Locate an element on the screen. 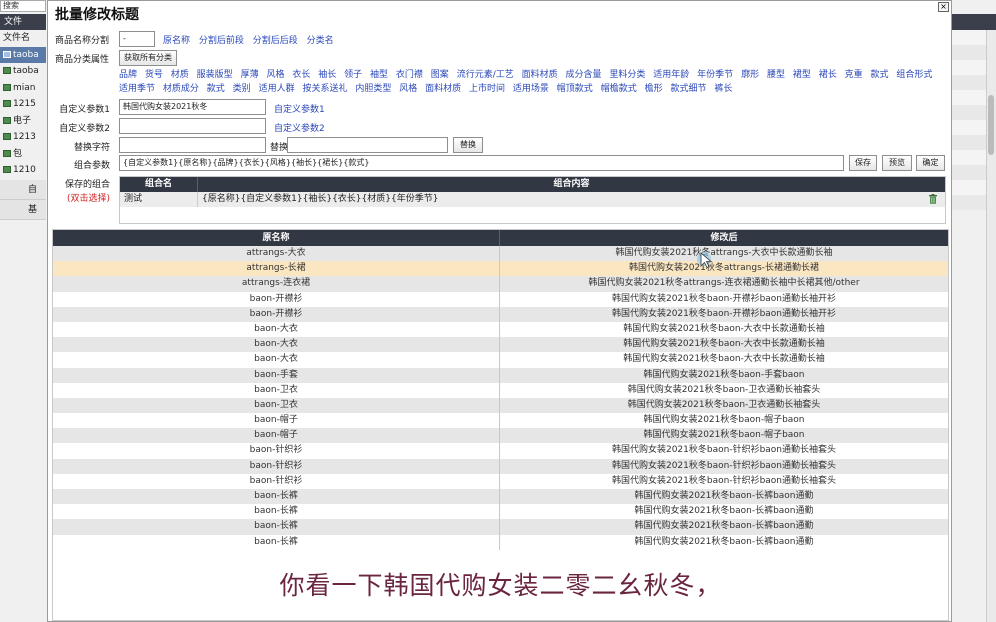 The height and width of the screenshot is (622, 996). link-original-name: 原名称 is located at coordinates (176, 41).